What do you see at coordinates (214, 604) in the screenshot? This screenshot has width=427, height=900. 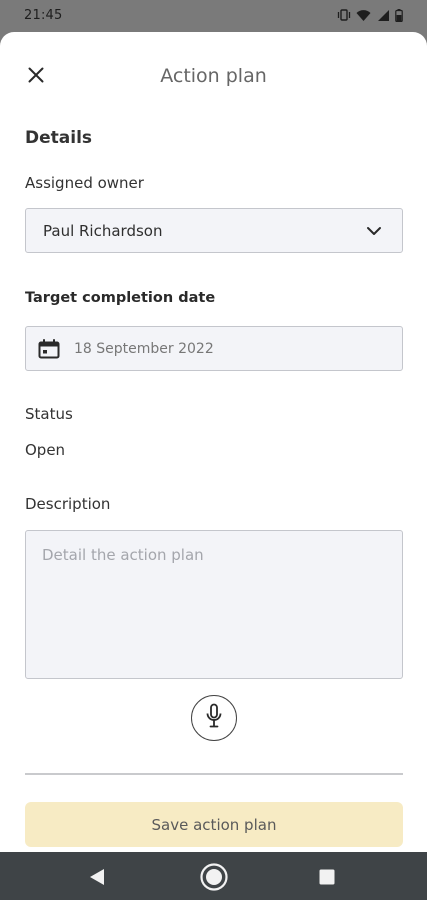 I see `description-input` at bounding box center [214, 604].